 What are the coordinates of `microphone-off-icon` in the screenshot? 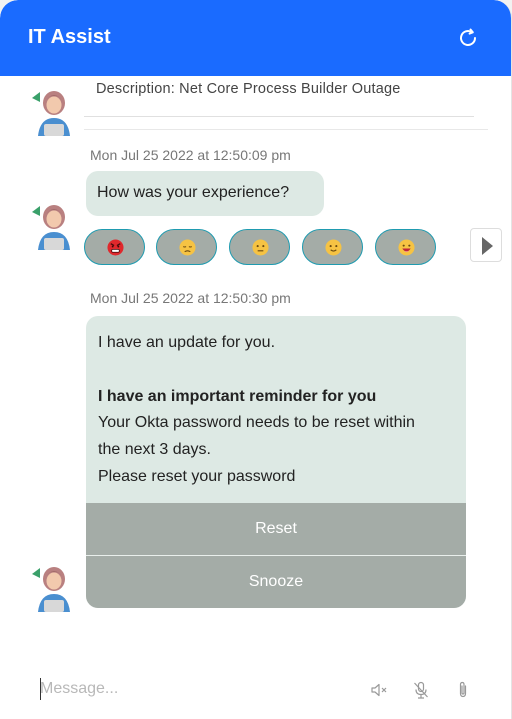 It's located at (421, 690).